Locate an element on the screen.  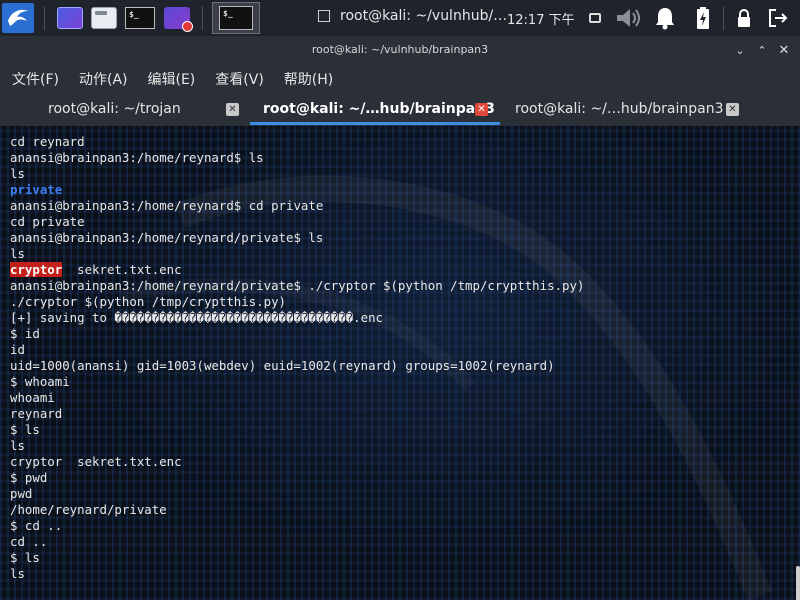
lock-screen-button is located at coordinates (744, 18).